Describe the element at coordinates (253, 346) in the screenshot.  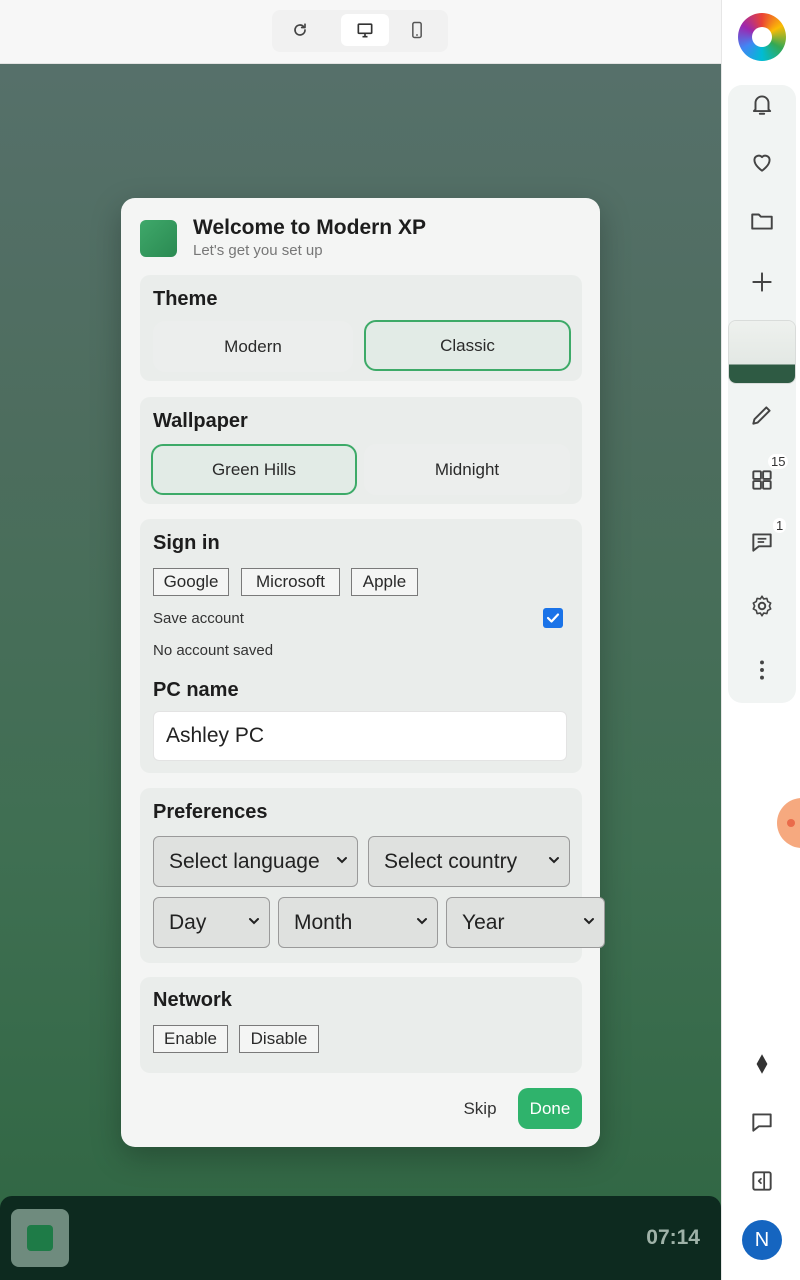
I see `theme-option-modern: Modern` at that location.